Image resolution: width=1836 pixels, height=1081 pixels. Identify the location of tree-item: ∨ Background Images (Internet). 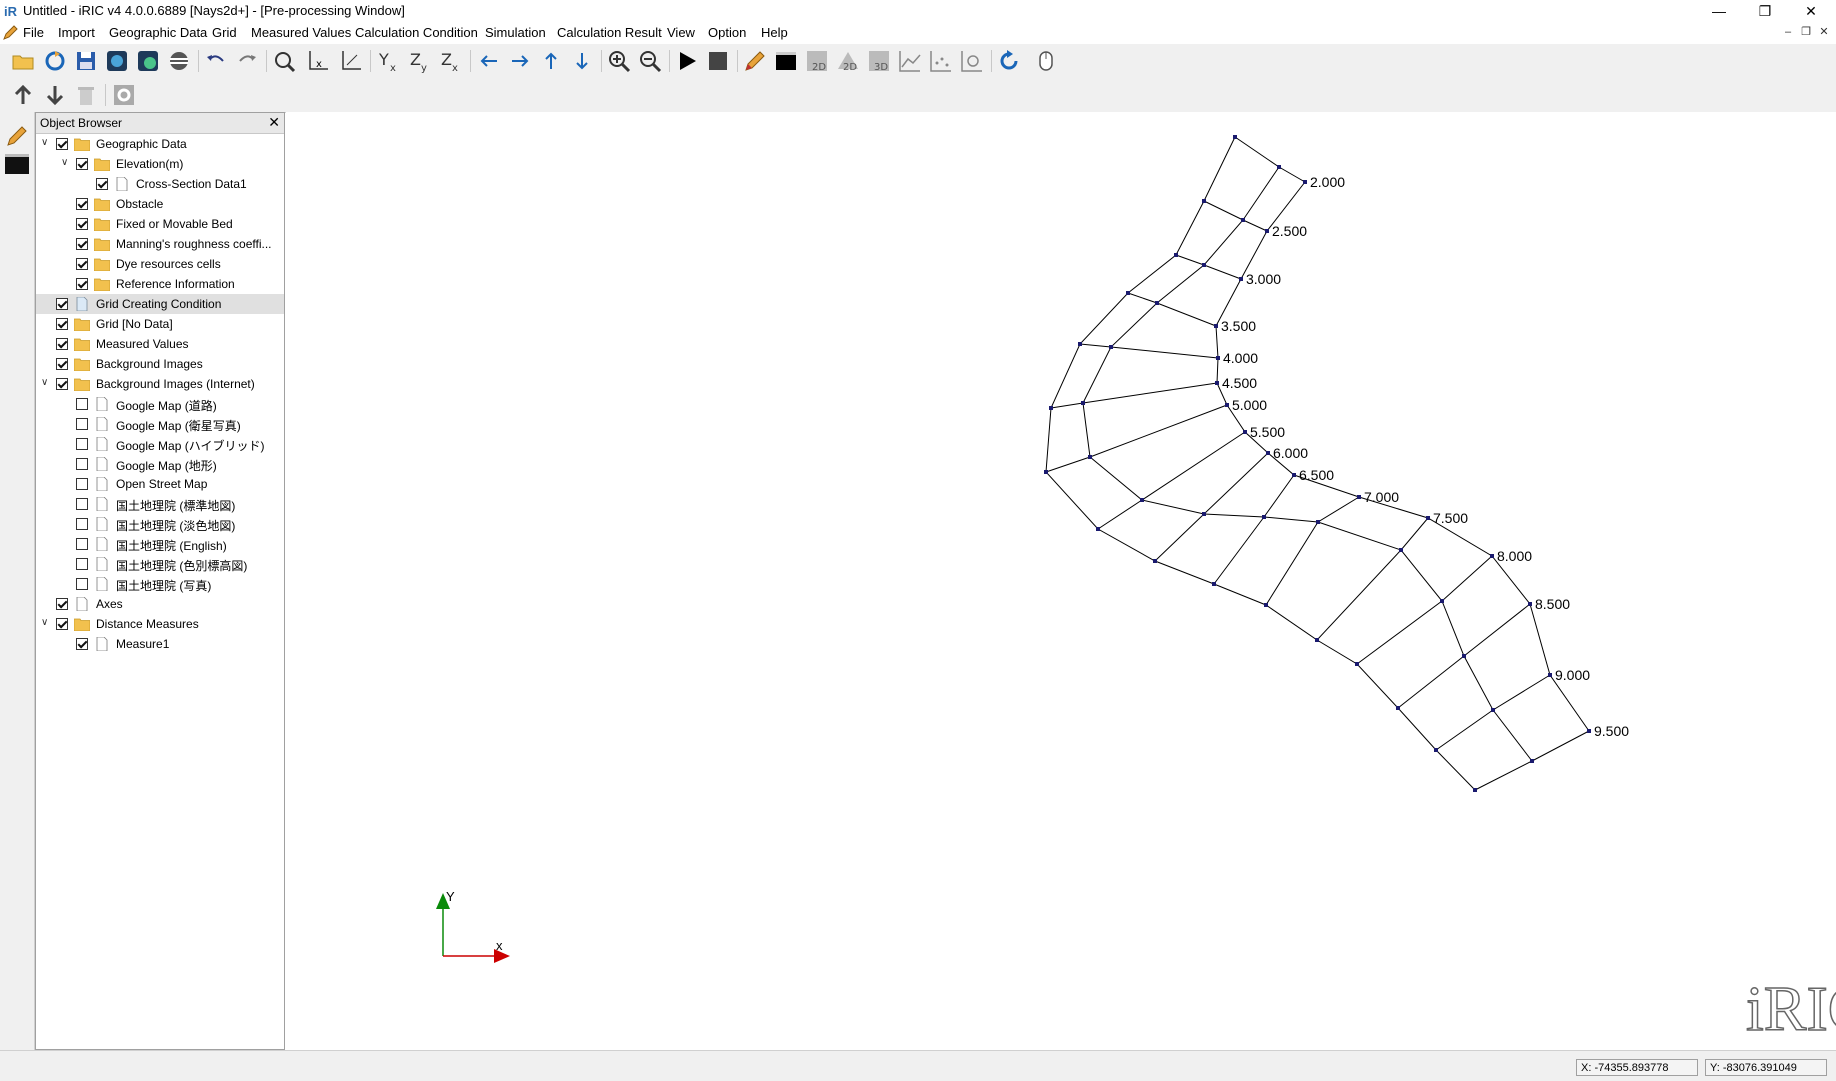
(160, 384).